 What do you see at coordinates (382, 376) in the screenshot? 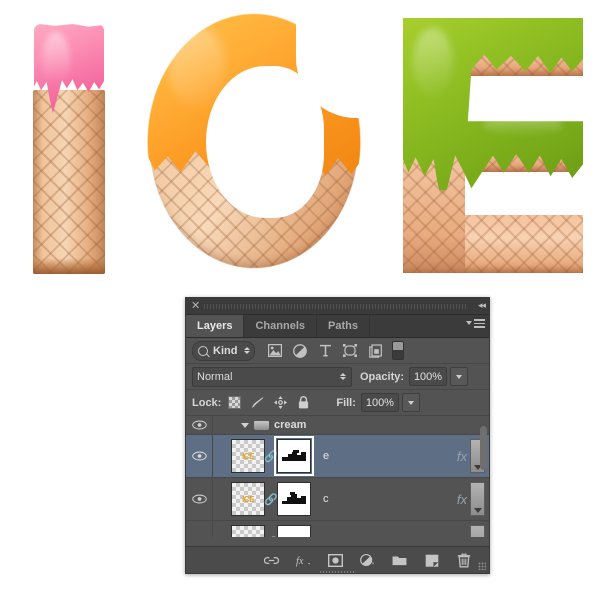
I see `opacity-label: Opacity:` at bounding box center [382, 376].